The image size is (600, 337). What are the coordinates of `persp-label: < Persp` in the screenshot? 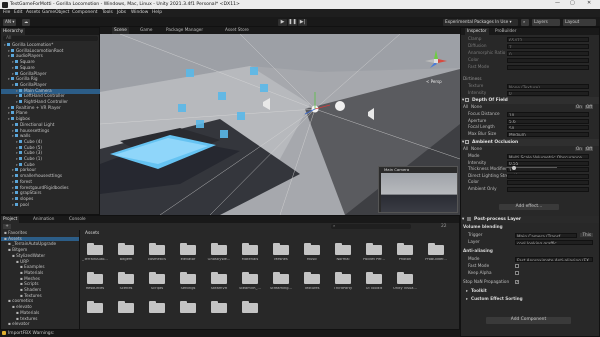 It's located at (434, 82).